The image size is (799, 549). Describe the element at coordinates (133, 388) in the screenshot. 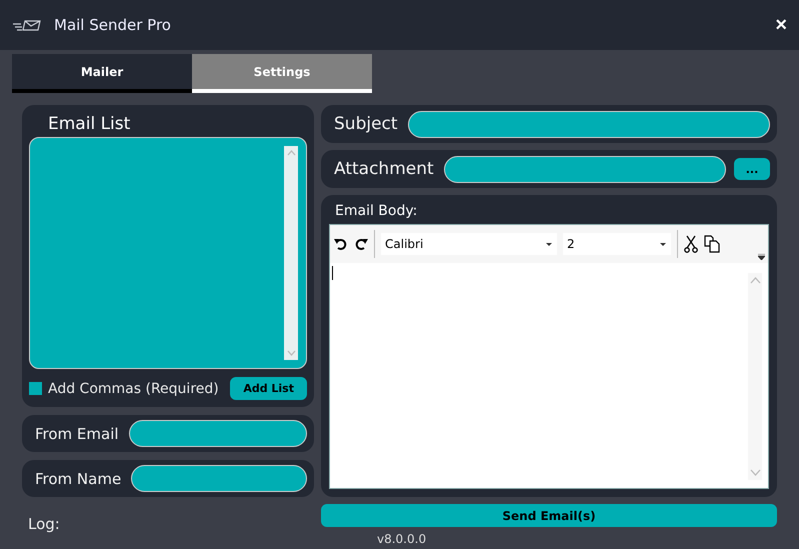

I see `checkbox-label: Add Commas (Required)` at that location.